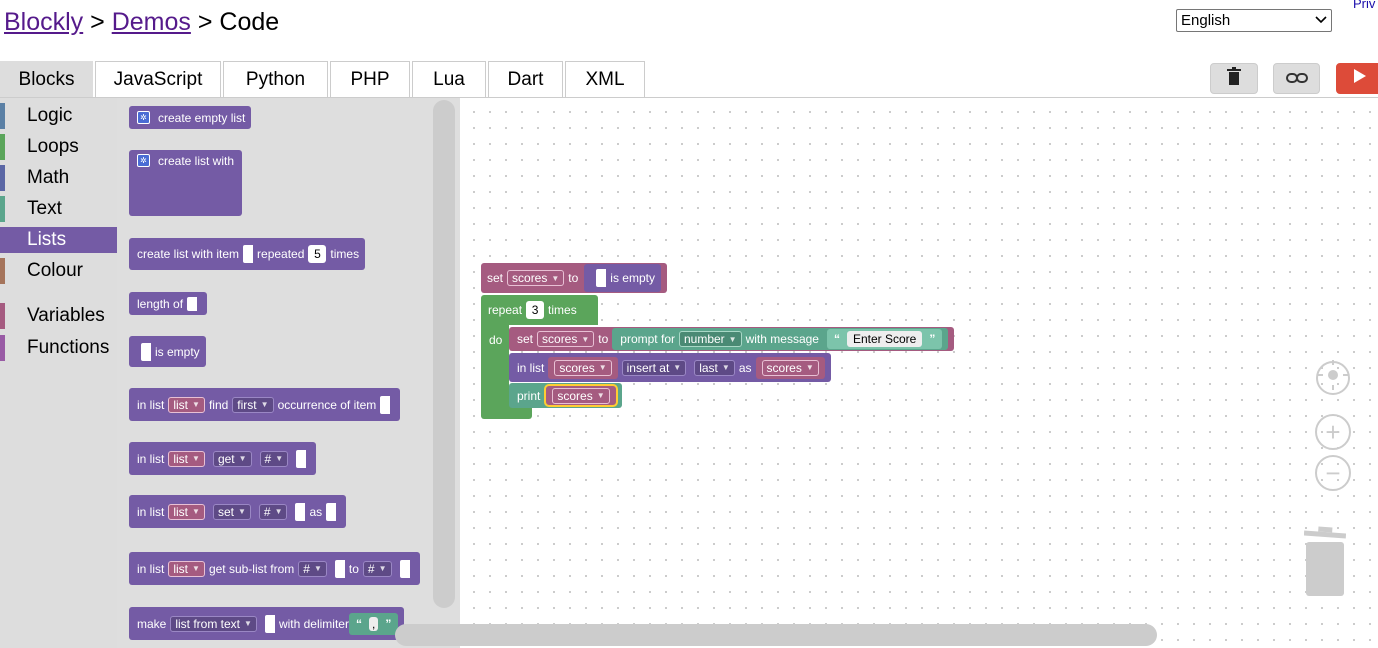 Image resolution: width=1378 pixels, height=648 pixels. I want to click on block-length-of: length of, so click(168, 303).